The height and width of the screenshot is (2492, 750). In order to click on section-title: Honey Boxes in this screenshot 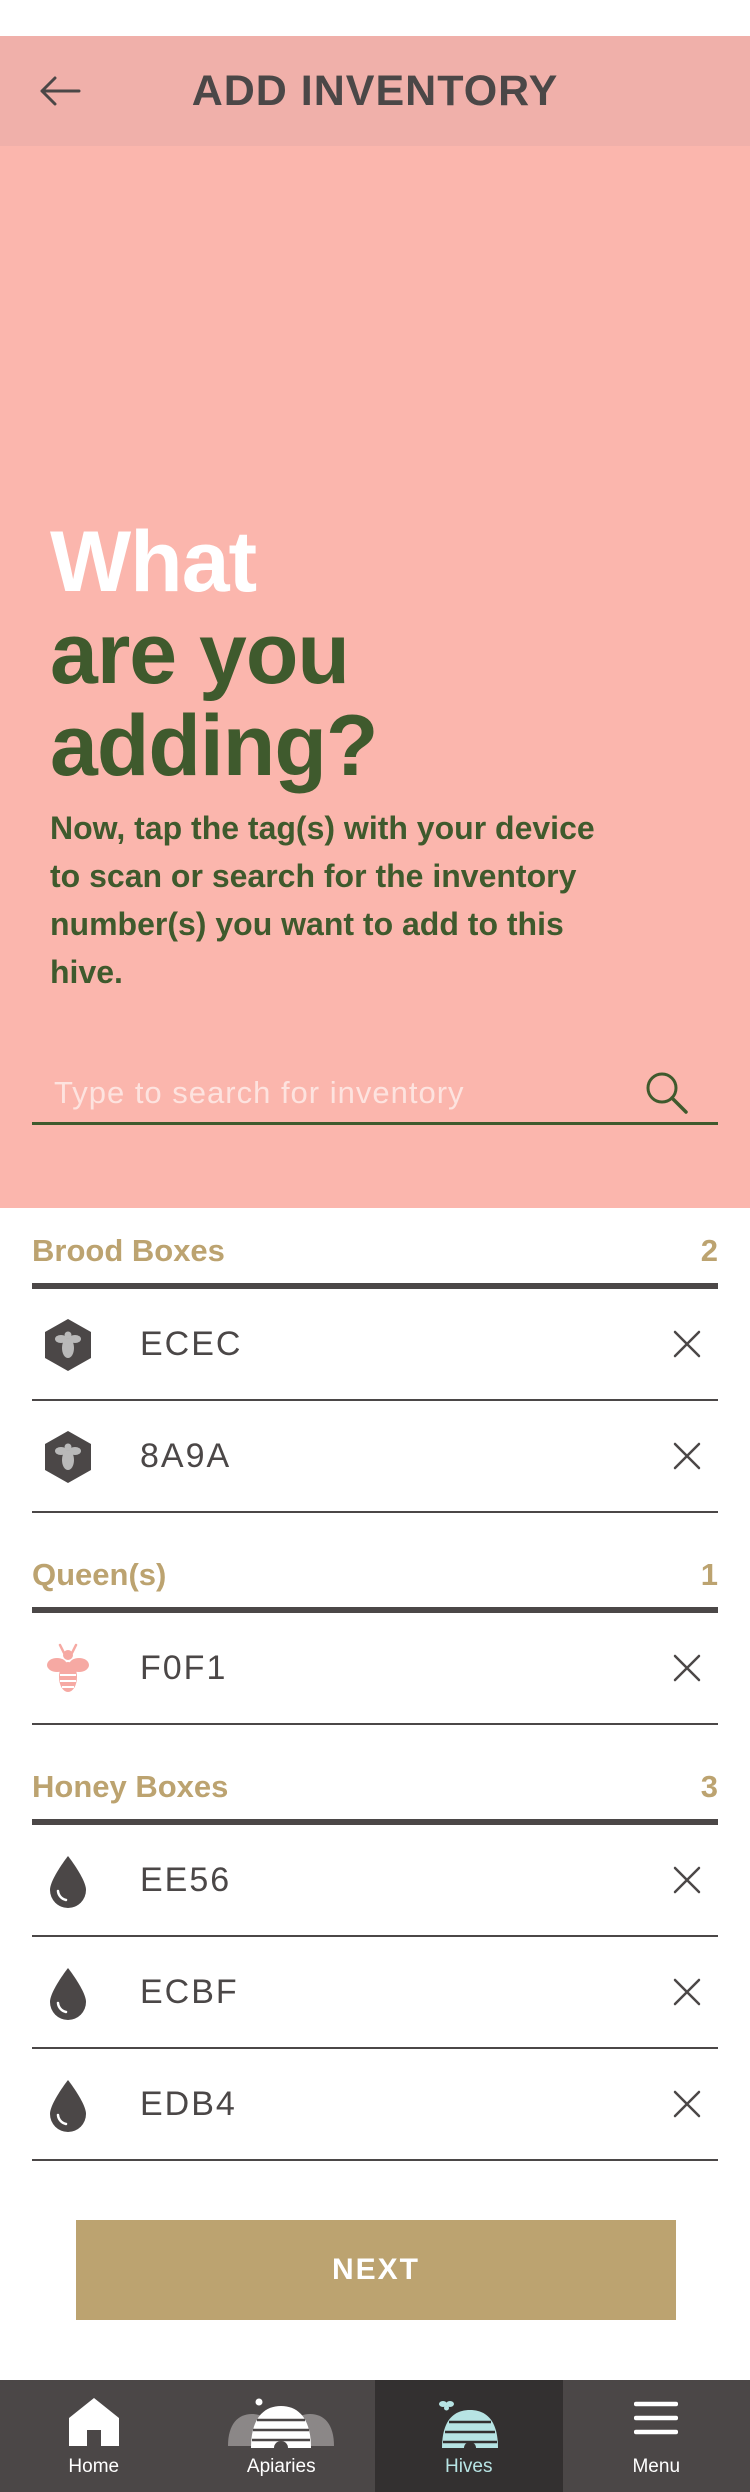, I will do `click(130, 1786)`.